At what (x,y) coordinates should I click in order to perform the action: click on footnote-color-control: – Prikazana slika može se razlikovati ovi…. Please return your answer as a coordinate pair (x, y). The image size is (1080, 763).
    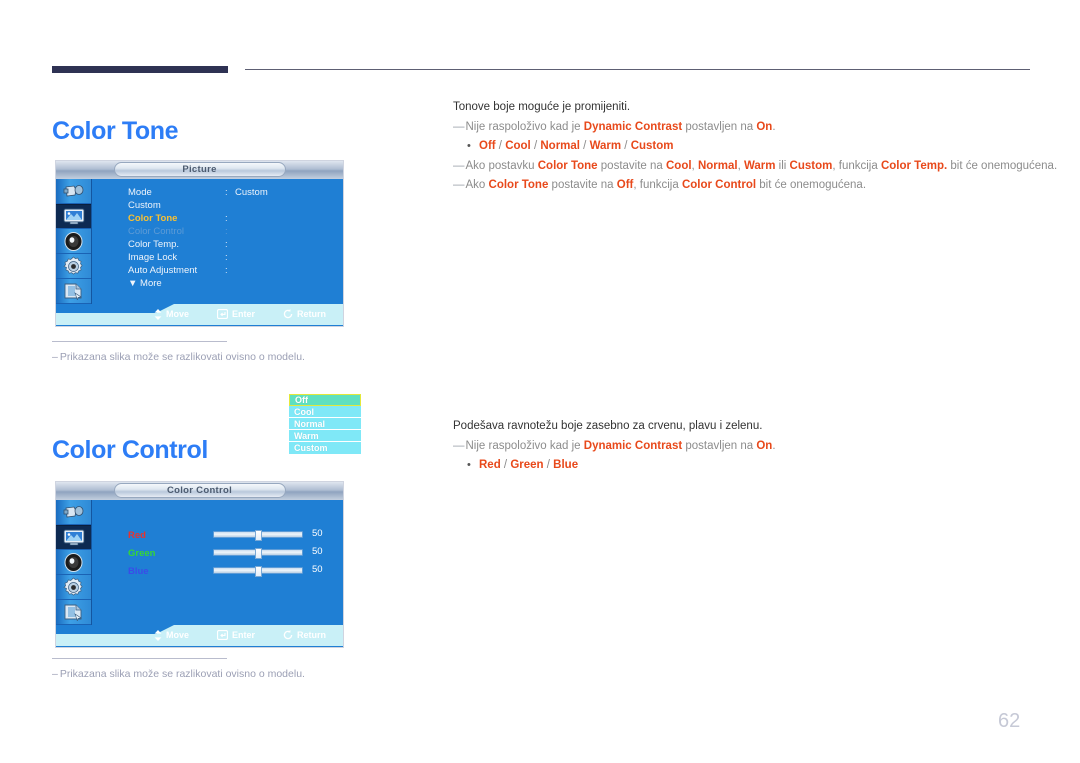
    Looking at the image, I should click on (202, 669).